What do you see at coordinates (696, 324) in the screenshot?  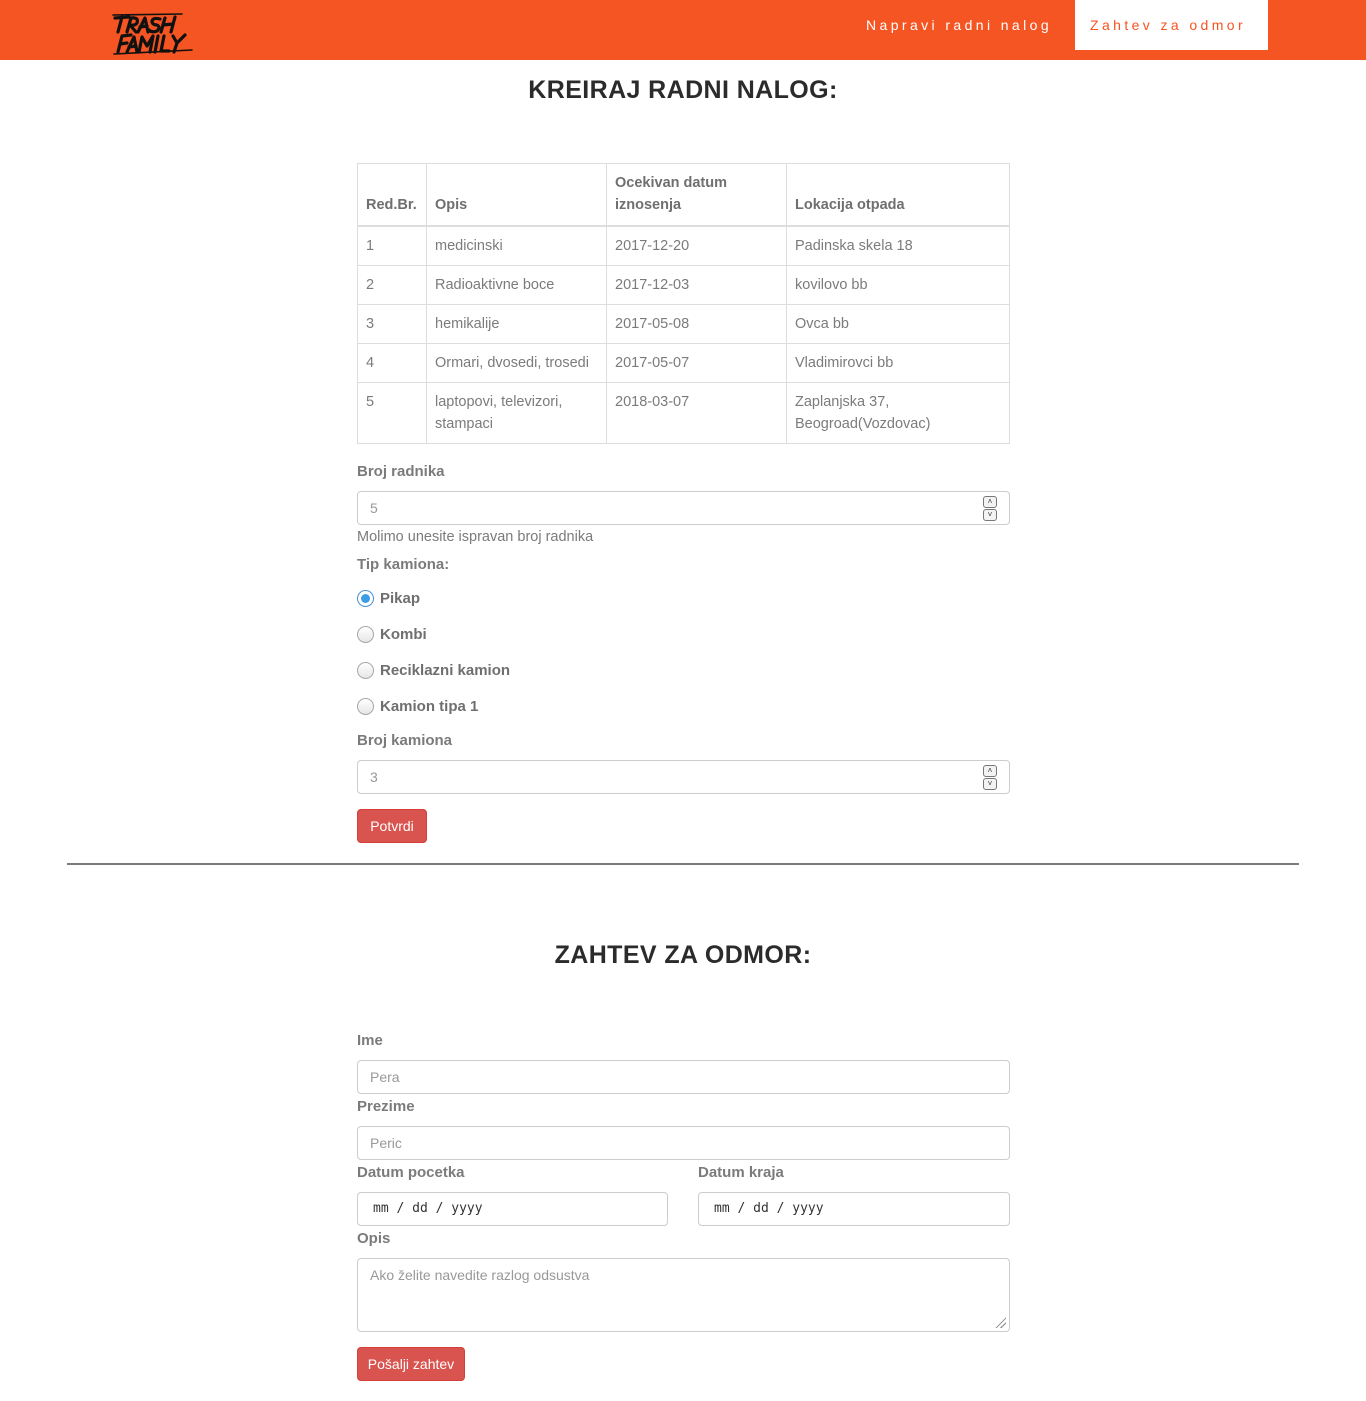 I see `cell-datum: 2017-05-08` at bounding box center [696, 324].